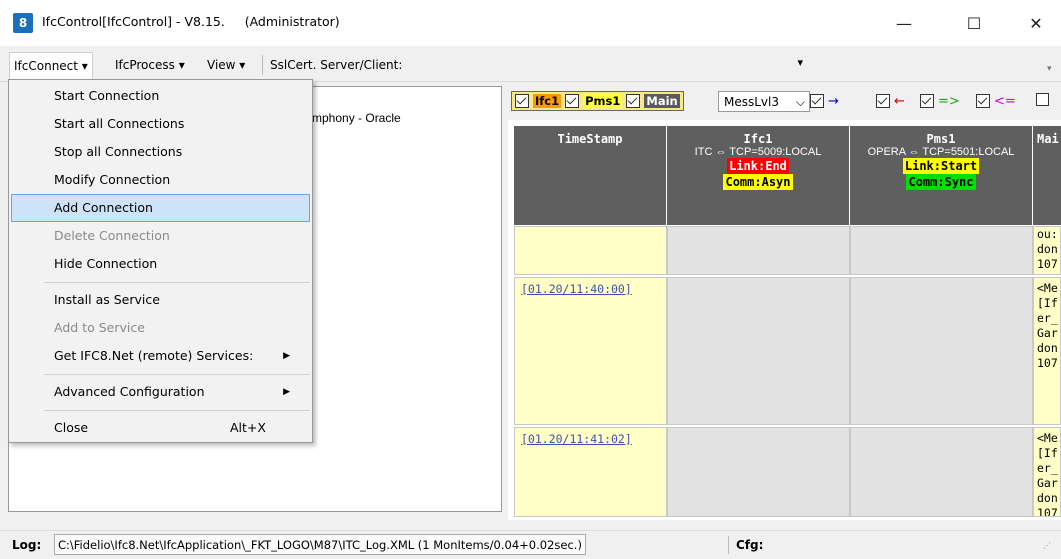 This screenshot has height=559, width=1061. I want to click on column-title: Pms1, so click(941, 139).